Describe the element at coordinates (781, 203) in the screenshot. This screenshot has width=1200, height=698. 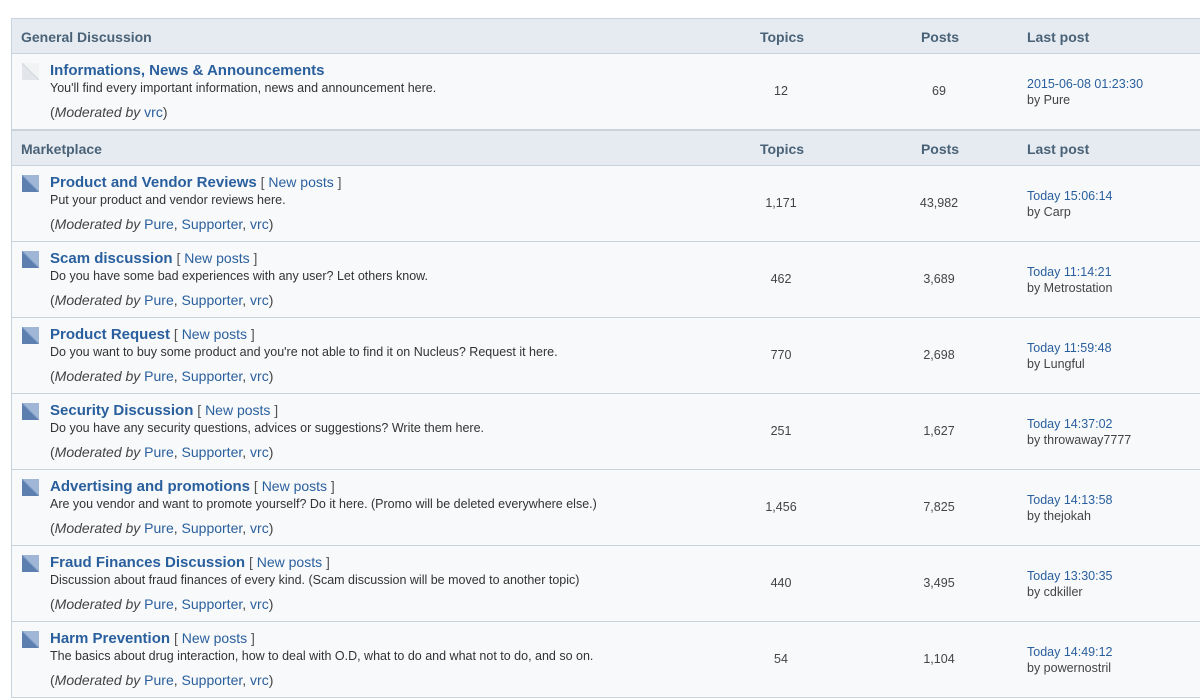
I see `topics-count: 1,171` at that location.